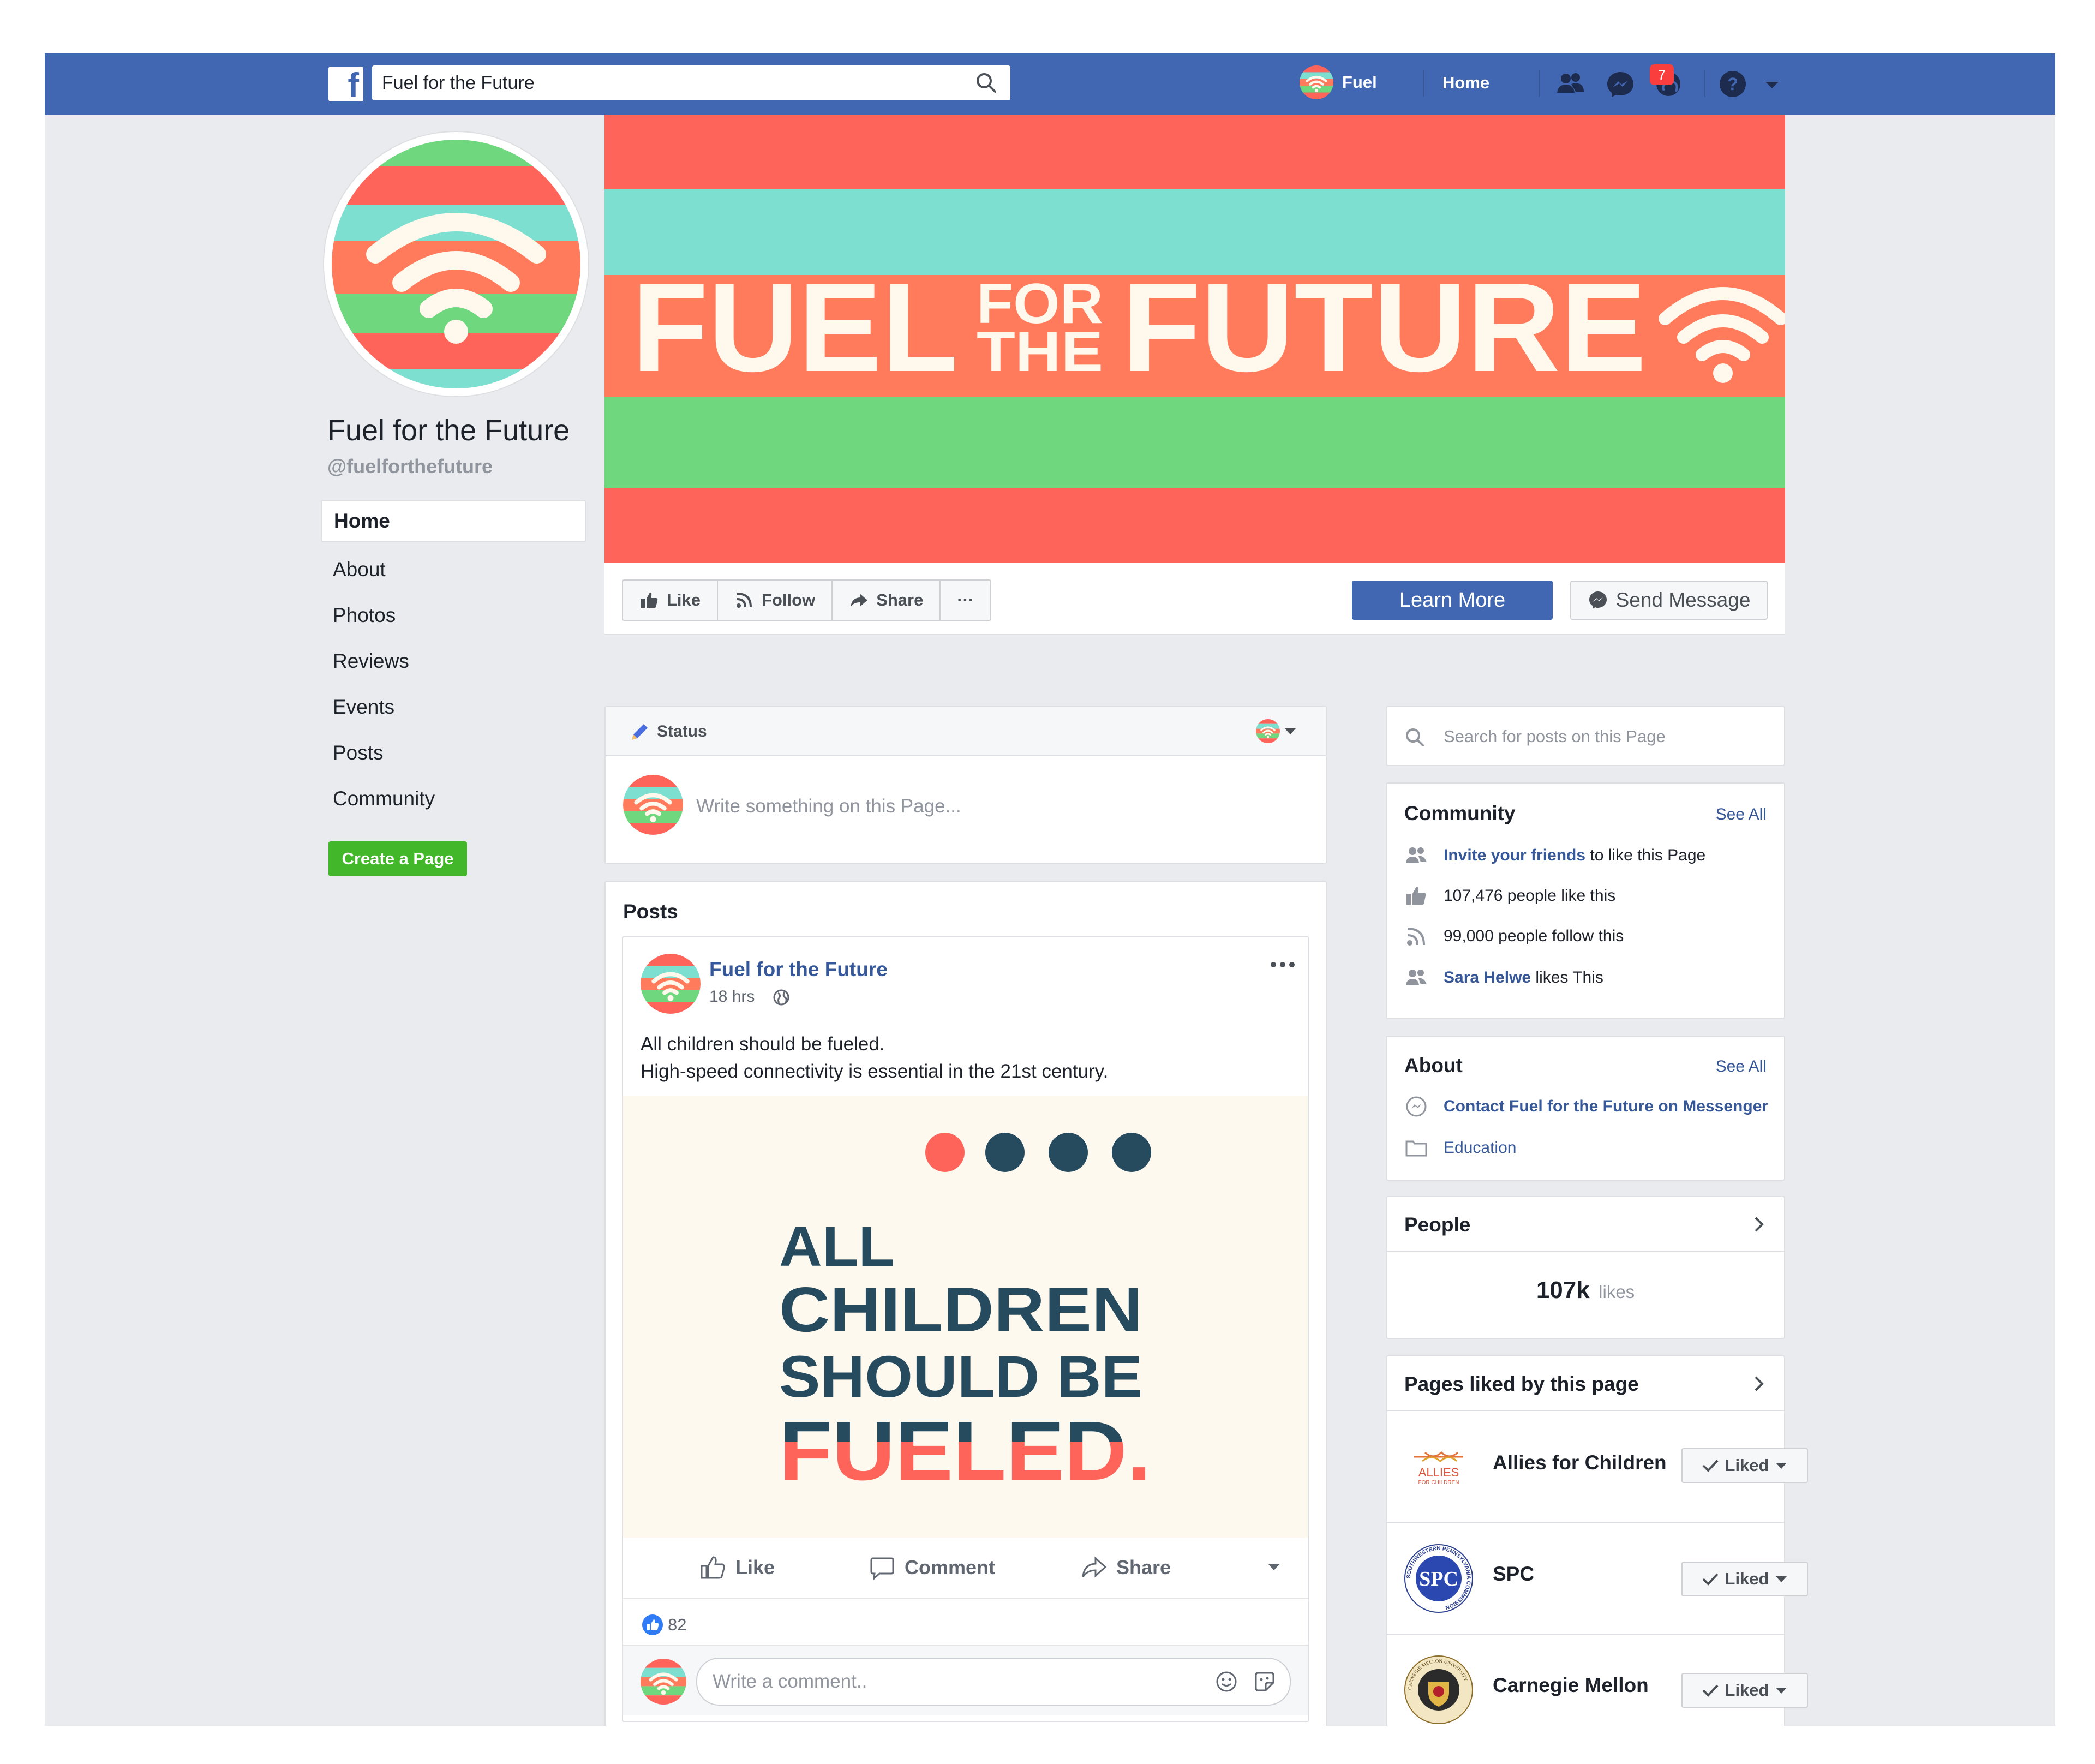 The width and height of the screenshot is (2095, 1764). What do you see at coordinates (1094, 1567) in the screenshot?
I see `share-arrow-outline-icon` at bounding box center [1094, 1567].